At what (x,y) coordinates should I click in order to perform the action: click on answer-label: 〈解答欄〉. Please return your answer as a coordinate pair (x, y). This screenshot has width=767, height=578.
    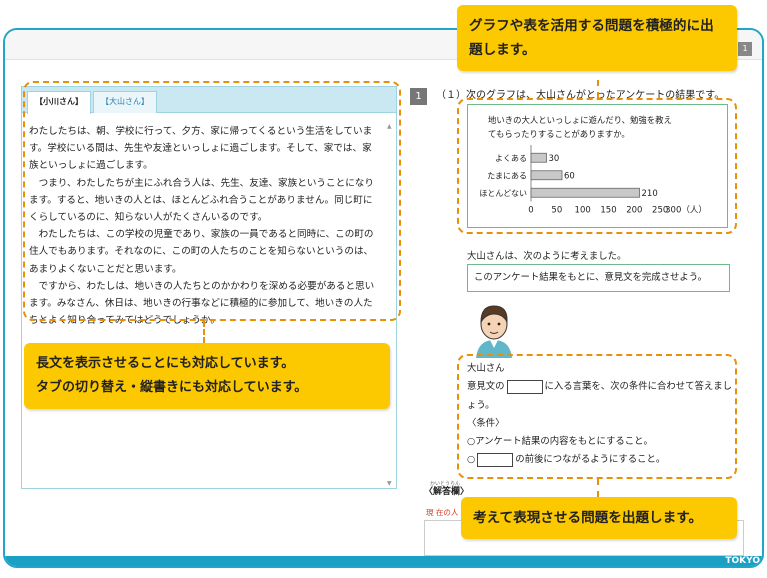
    Looking at the image, I should click on (447, 492).